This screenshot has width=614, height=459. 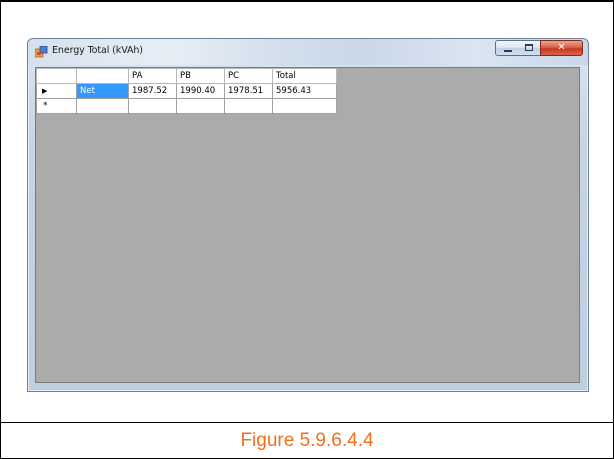 I want to click on corner-header-cell, so click(x=56, y=76).